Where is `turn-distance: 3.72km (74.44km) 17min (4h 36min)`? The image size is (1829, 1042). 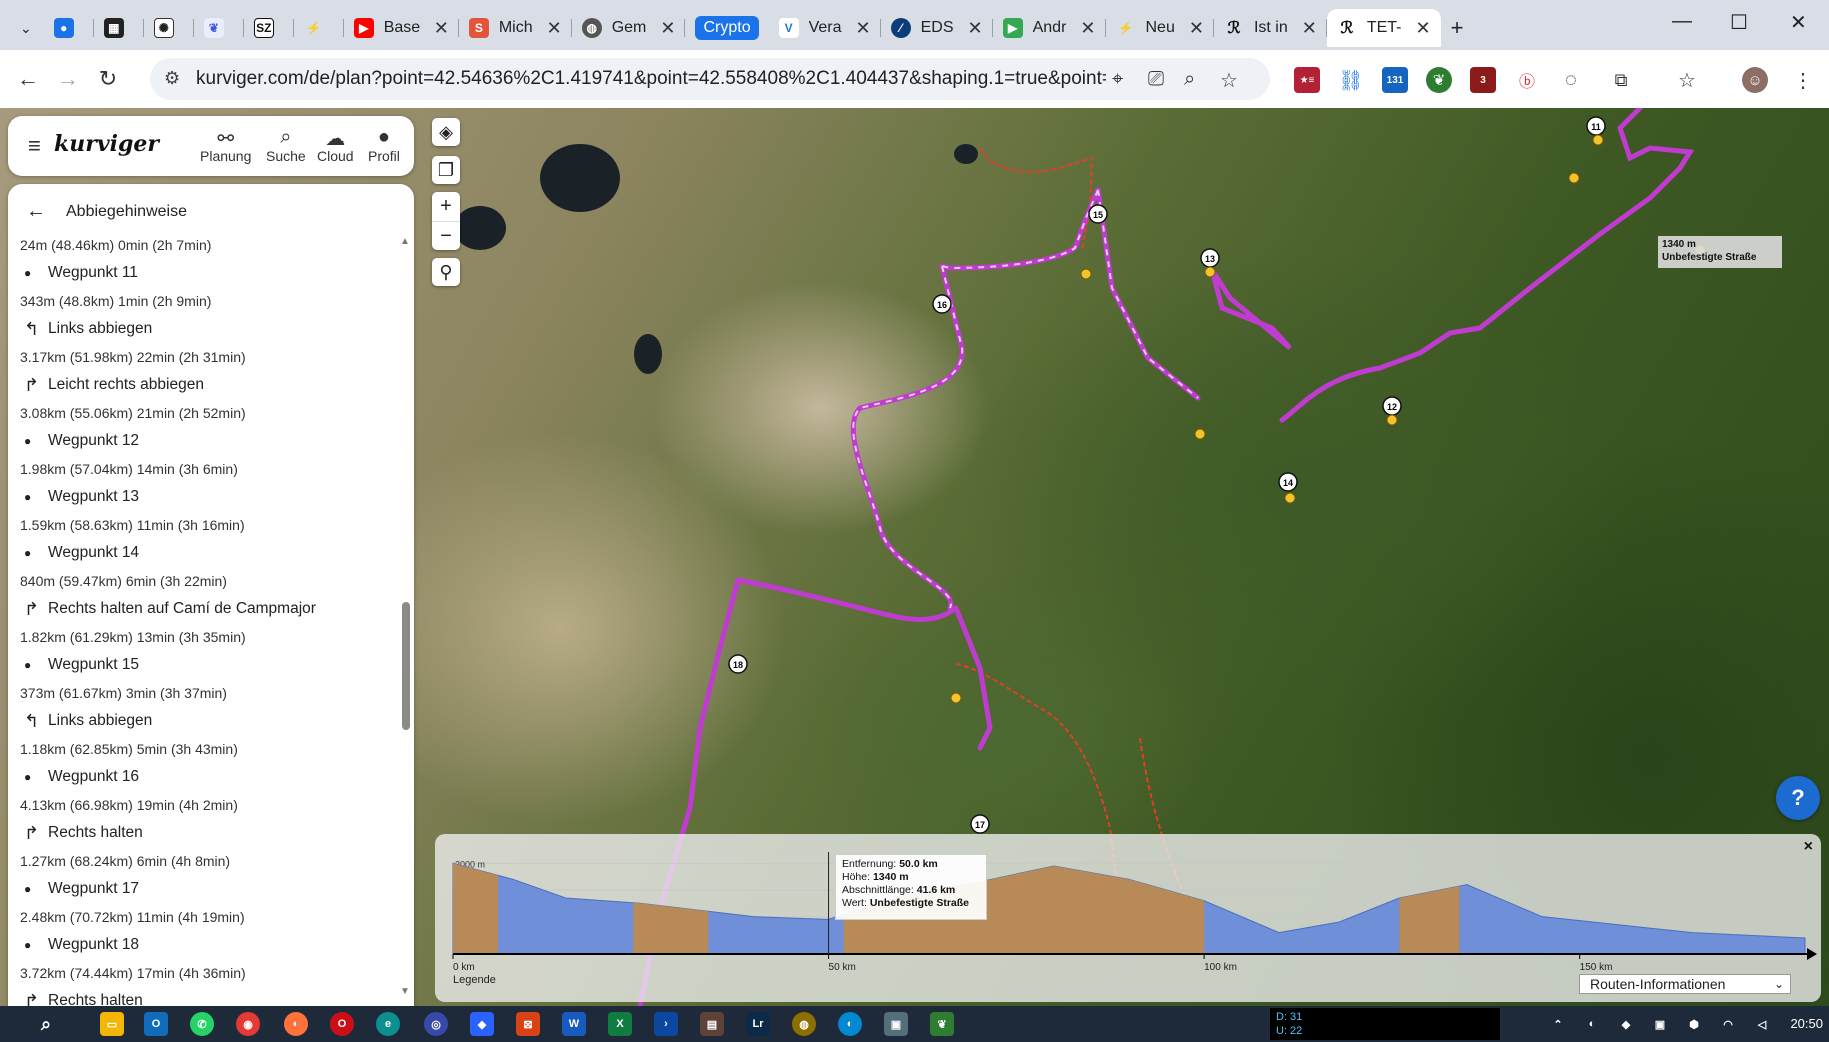 turn-distance: 3.72km (74.44km) 17min (4h 36min) is located at coordinates (205, 973).